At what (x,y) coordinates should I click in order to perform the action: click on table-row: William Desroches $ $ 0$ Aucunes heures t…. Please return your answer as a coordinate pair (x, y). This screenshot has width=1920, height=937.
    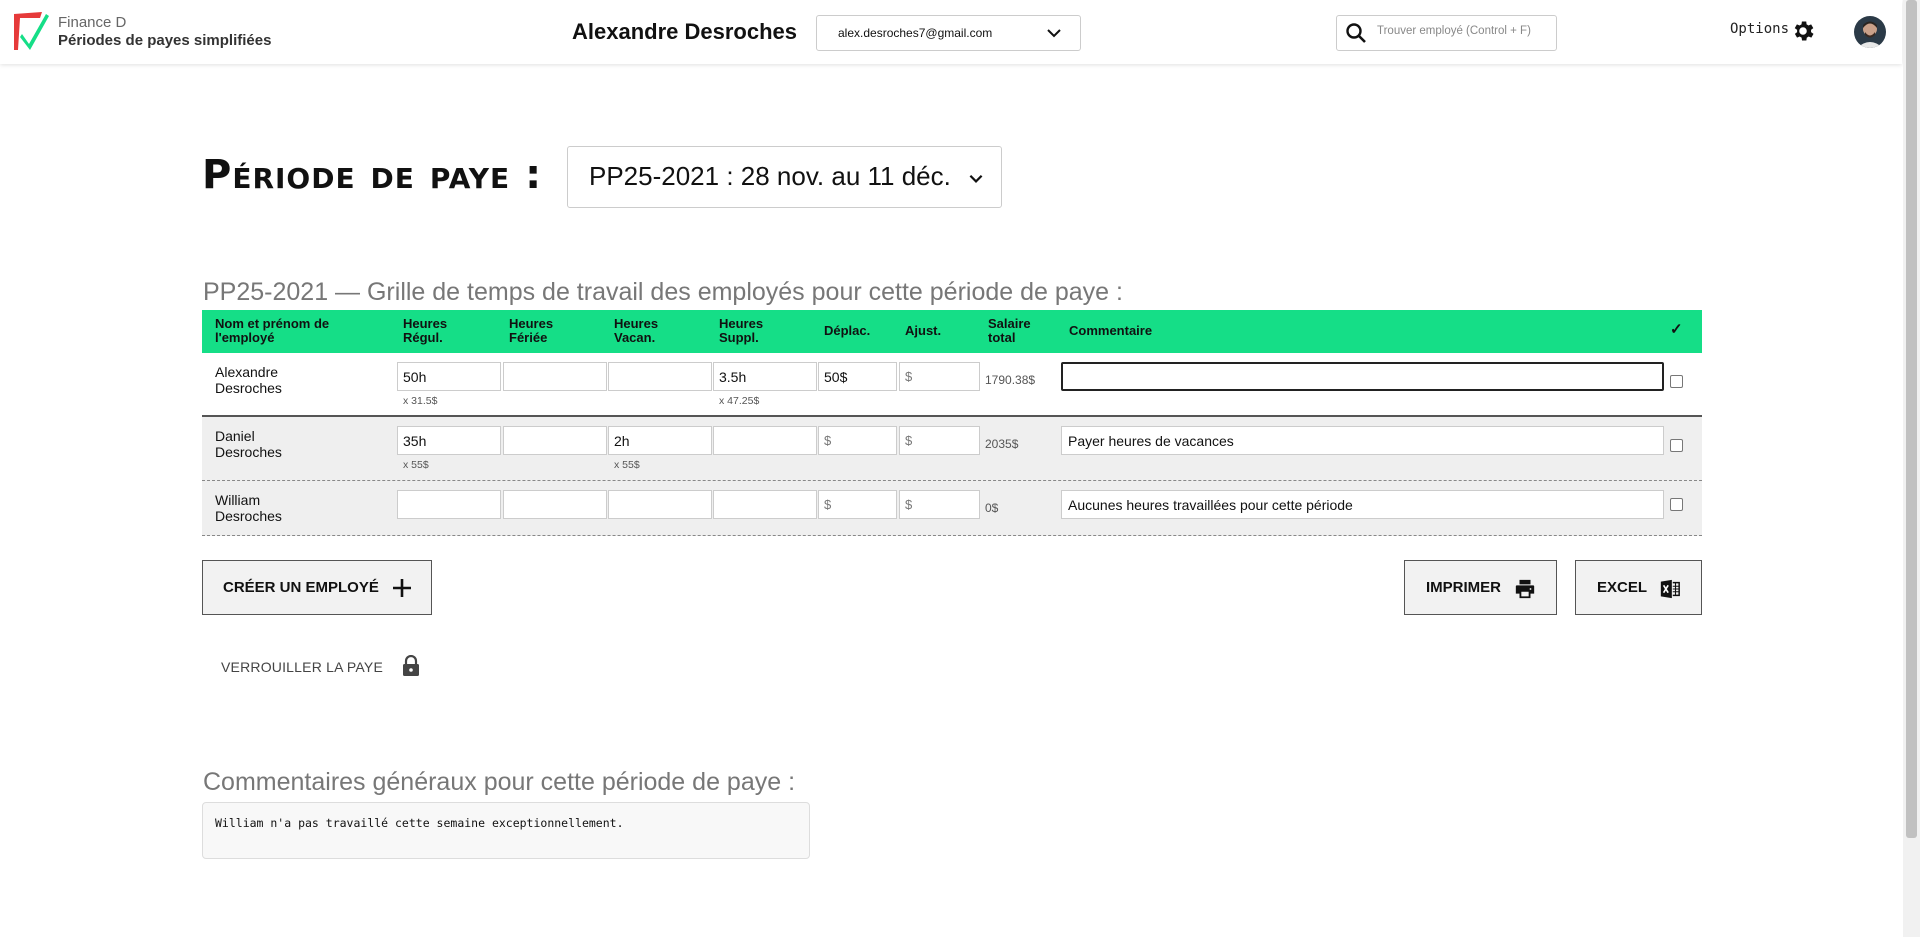
    Looking at the image, I should click on (952, 508).